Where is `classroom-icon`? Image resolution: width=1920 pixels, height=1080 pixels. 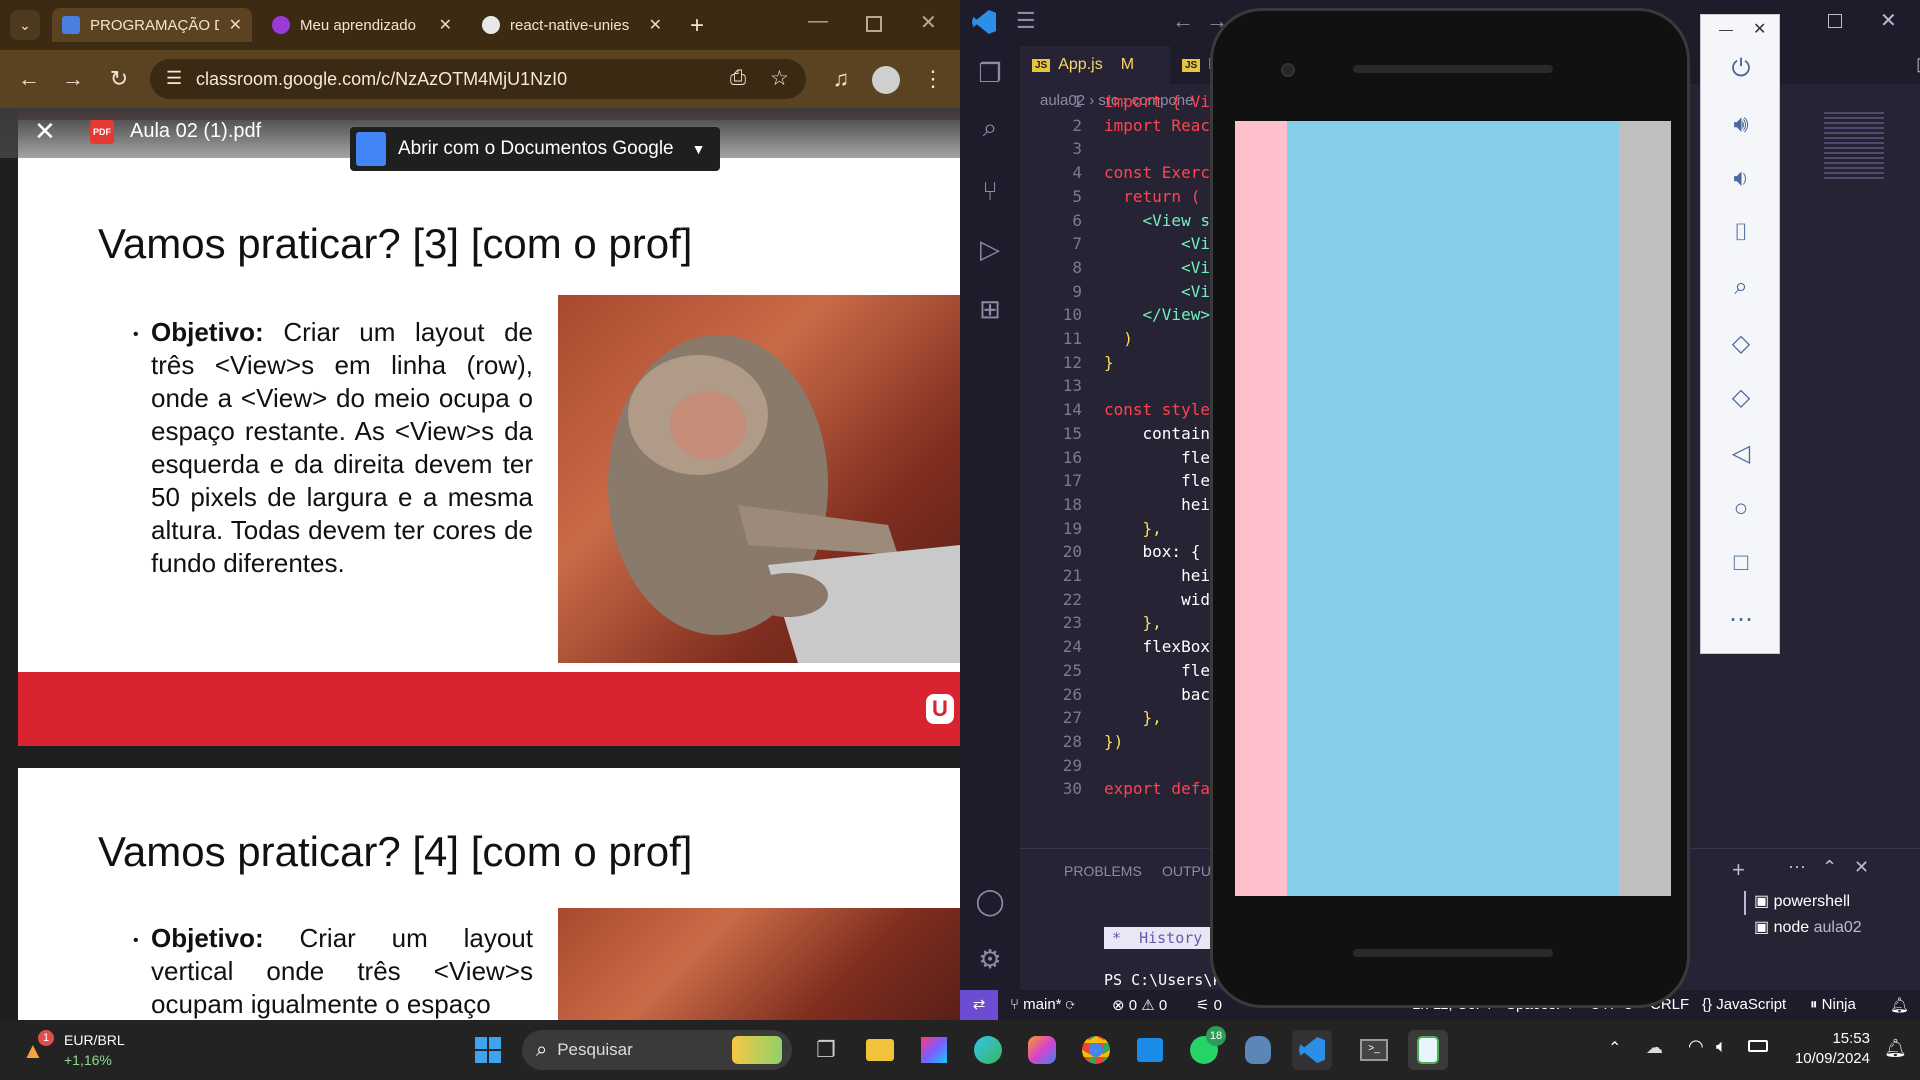
classroom-icon is located at coordinates (71, 25).